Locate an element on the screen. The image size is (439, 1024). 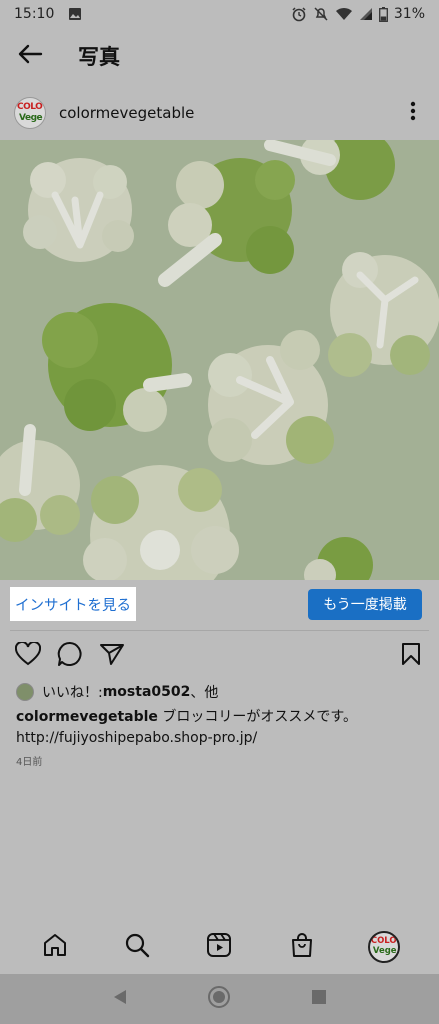
back-triangle-icon is located at coordinates (120, 999).